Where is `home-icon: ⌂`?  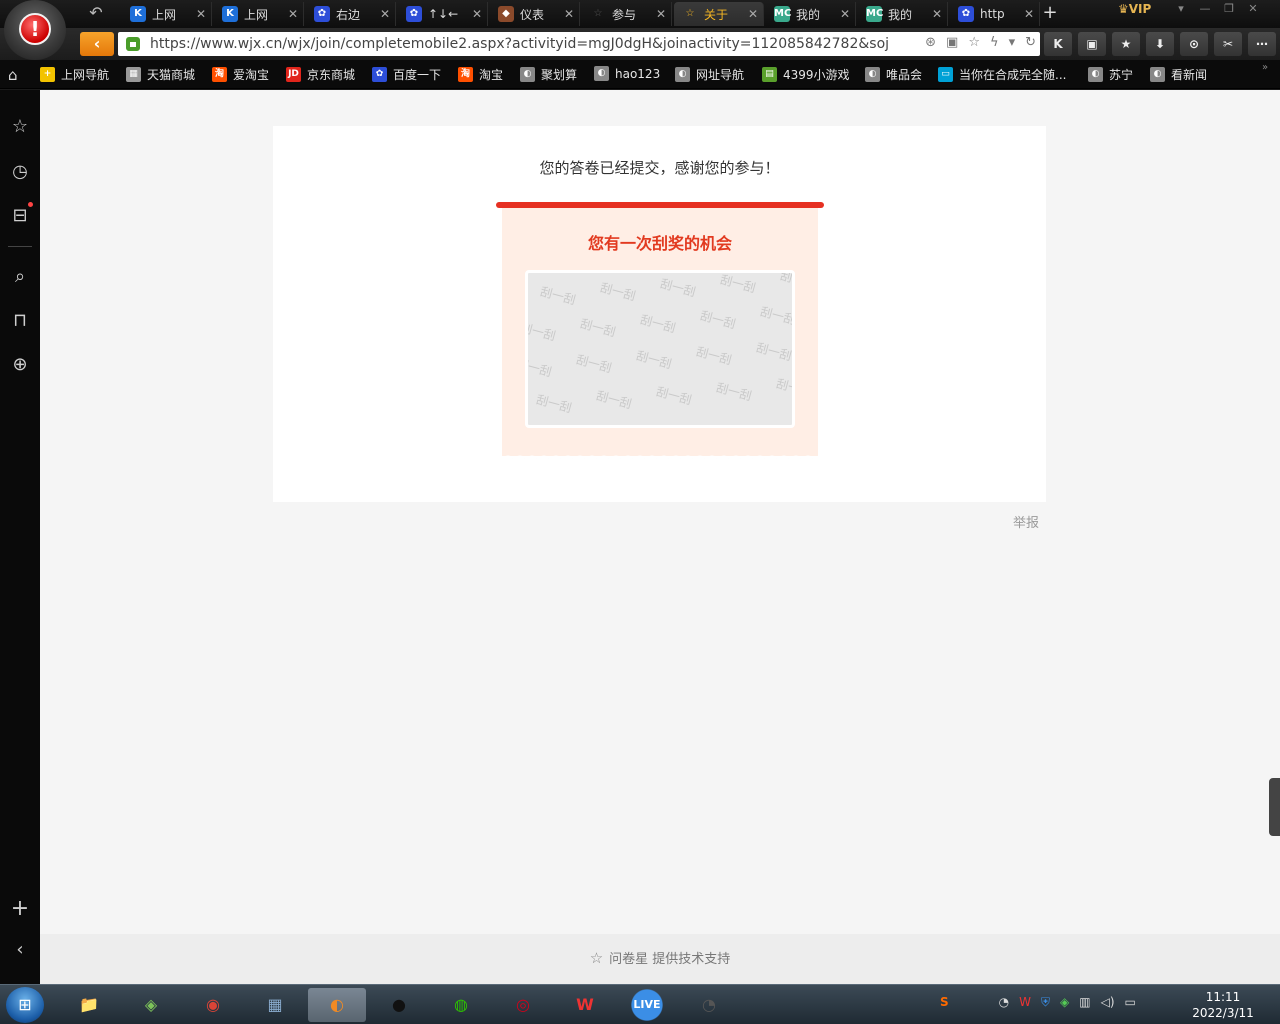 home-icon: ⌂ is located at coordinates (13, 75).